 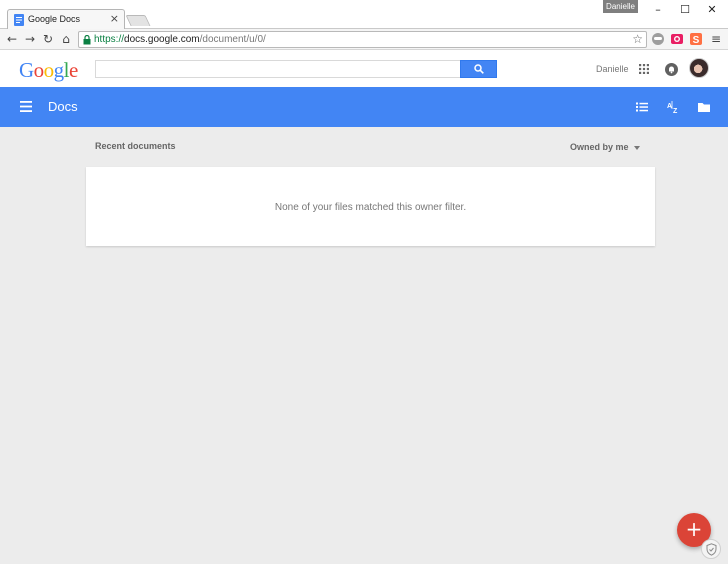 What do you see at coordinates (66, 39) in the screenshot?
I see `home-button: ⌂` at bounding box center [66, 39].